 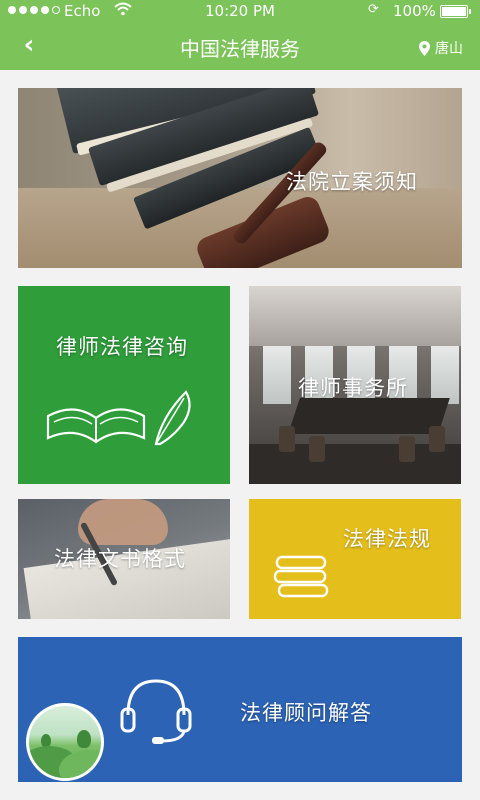 What do you see at coordinates (449, 49) in the screenshot?
I see `location-label: 唐山` at bounding box center [449, 49].